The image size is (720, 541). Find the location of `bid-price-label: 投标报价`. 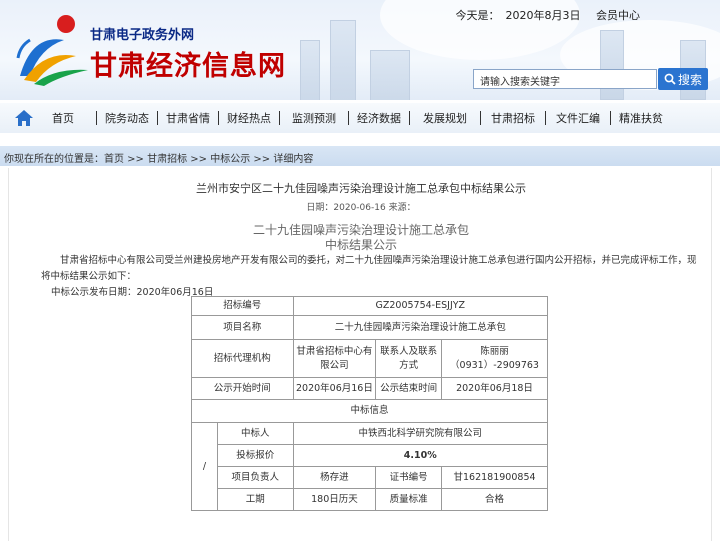

bid-price-label: 投标报价 is located at coordinates (255, 455).